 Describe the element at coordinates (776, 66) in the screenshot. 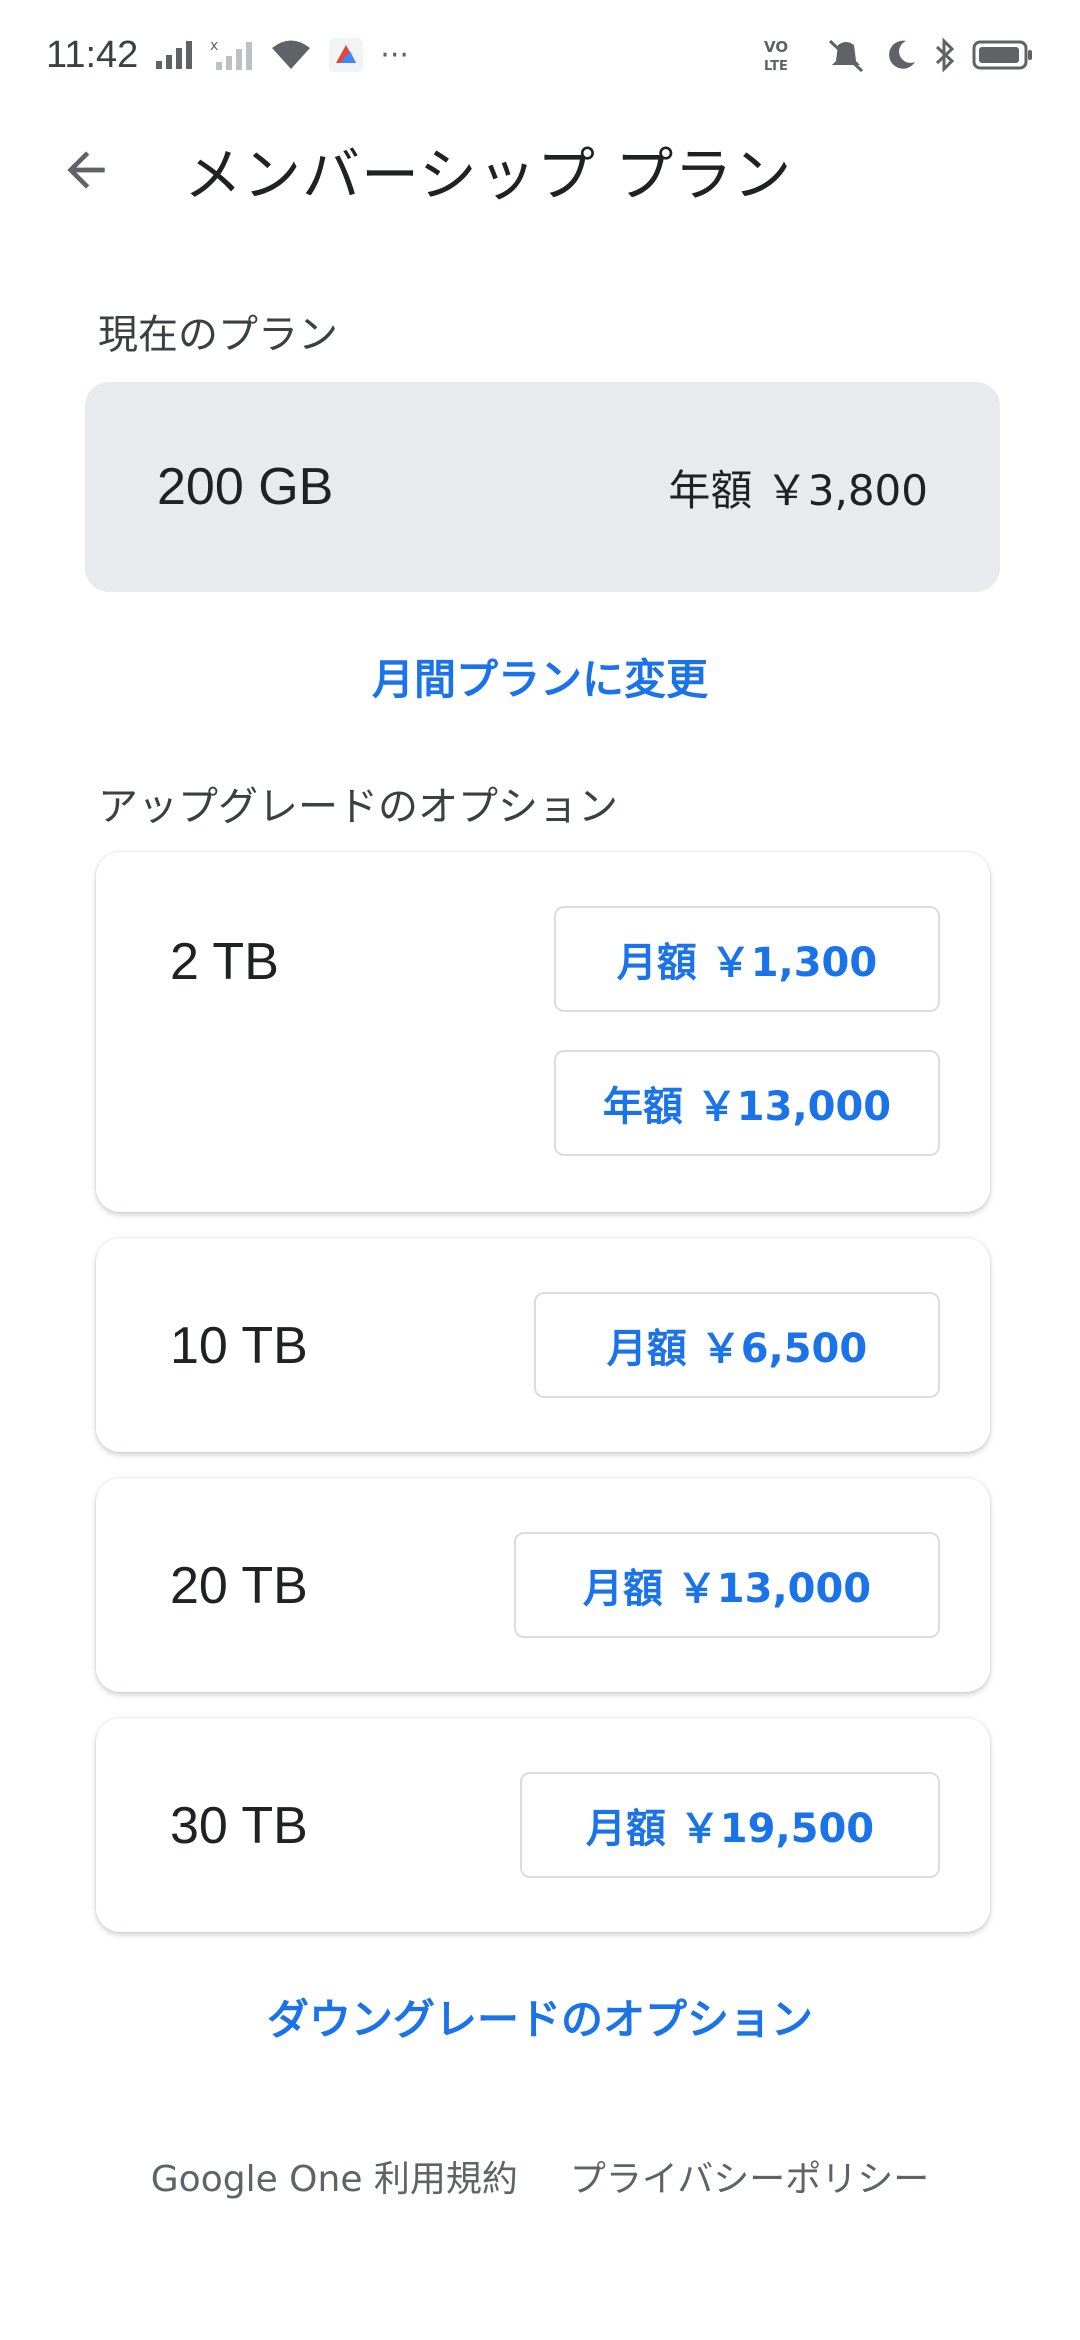

I see `svg-text: LTE` at that location.